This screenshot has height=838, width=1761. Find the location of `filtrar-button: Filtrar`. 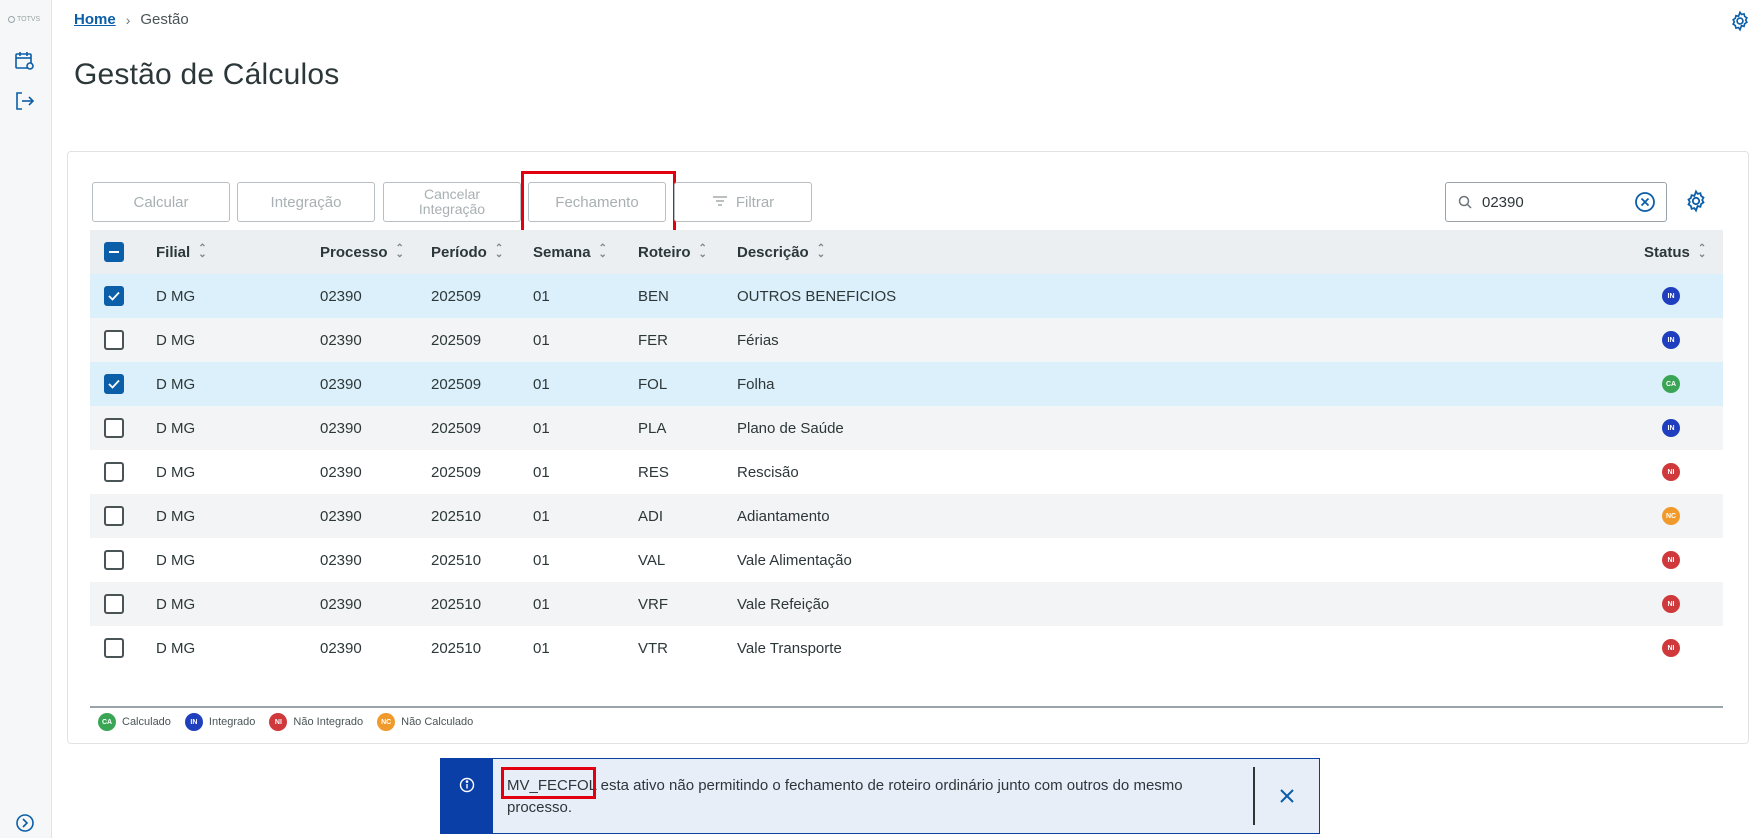

filtrar-button: Filtrar is located at coordinates (743, 202).